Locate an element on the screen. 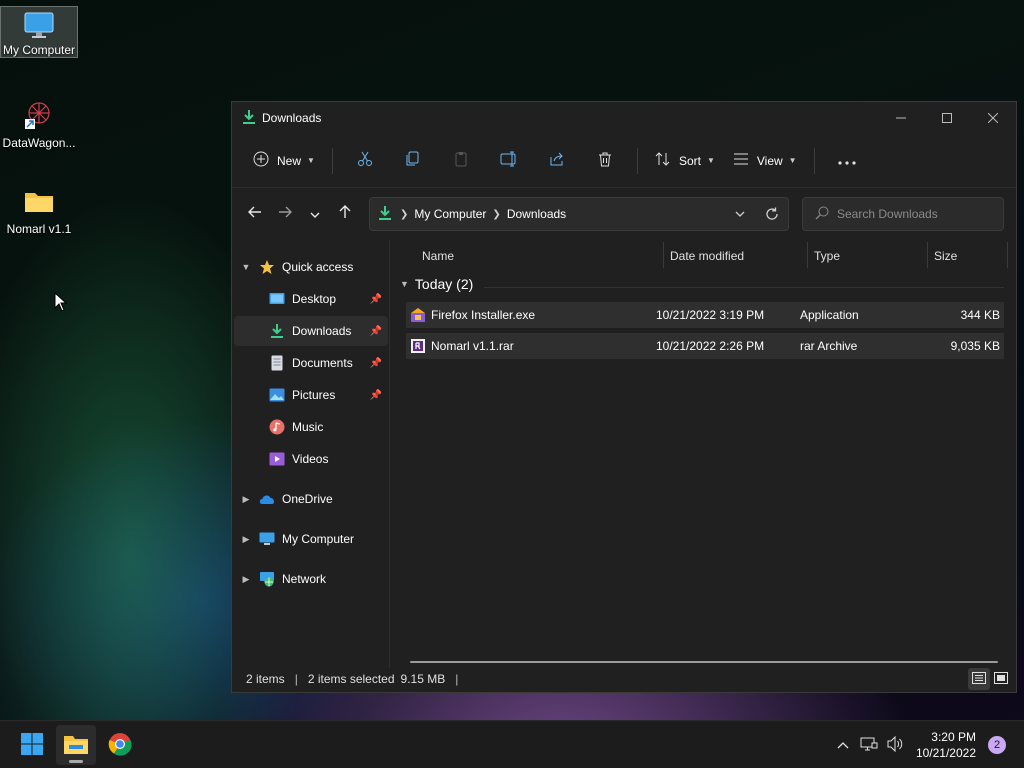 The width and height of the screenshot is (1024, 768). network-status-button is located at coordinates (869, 745).